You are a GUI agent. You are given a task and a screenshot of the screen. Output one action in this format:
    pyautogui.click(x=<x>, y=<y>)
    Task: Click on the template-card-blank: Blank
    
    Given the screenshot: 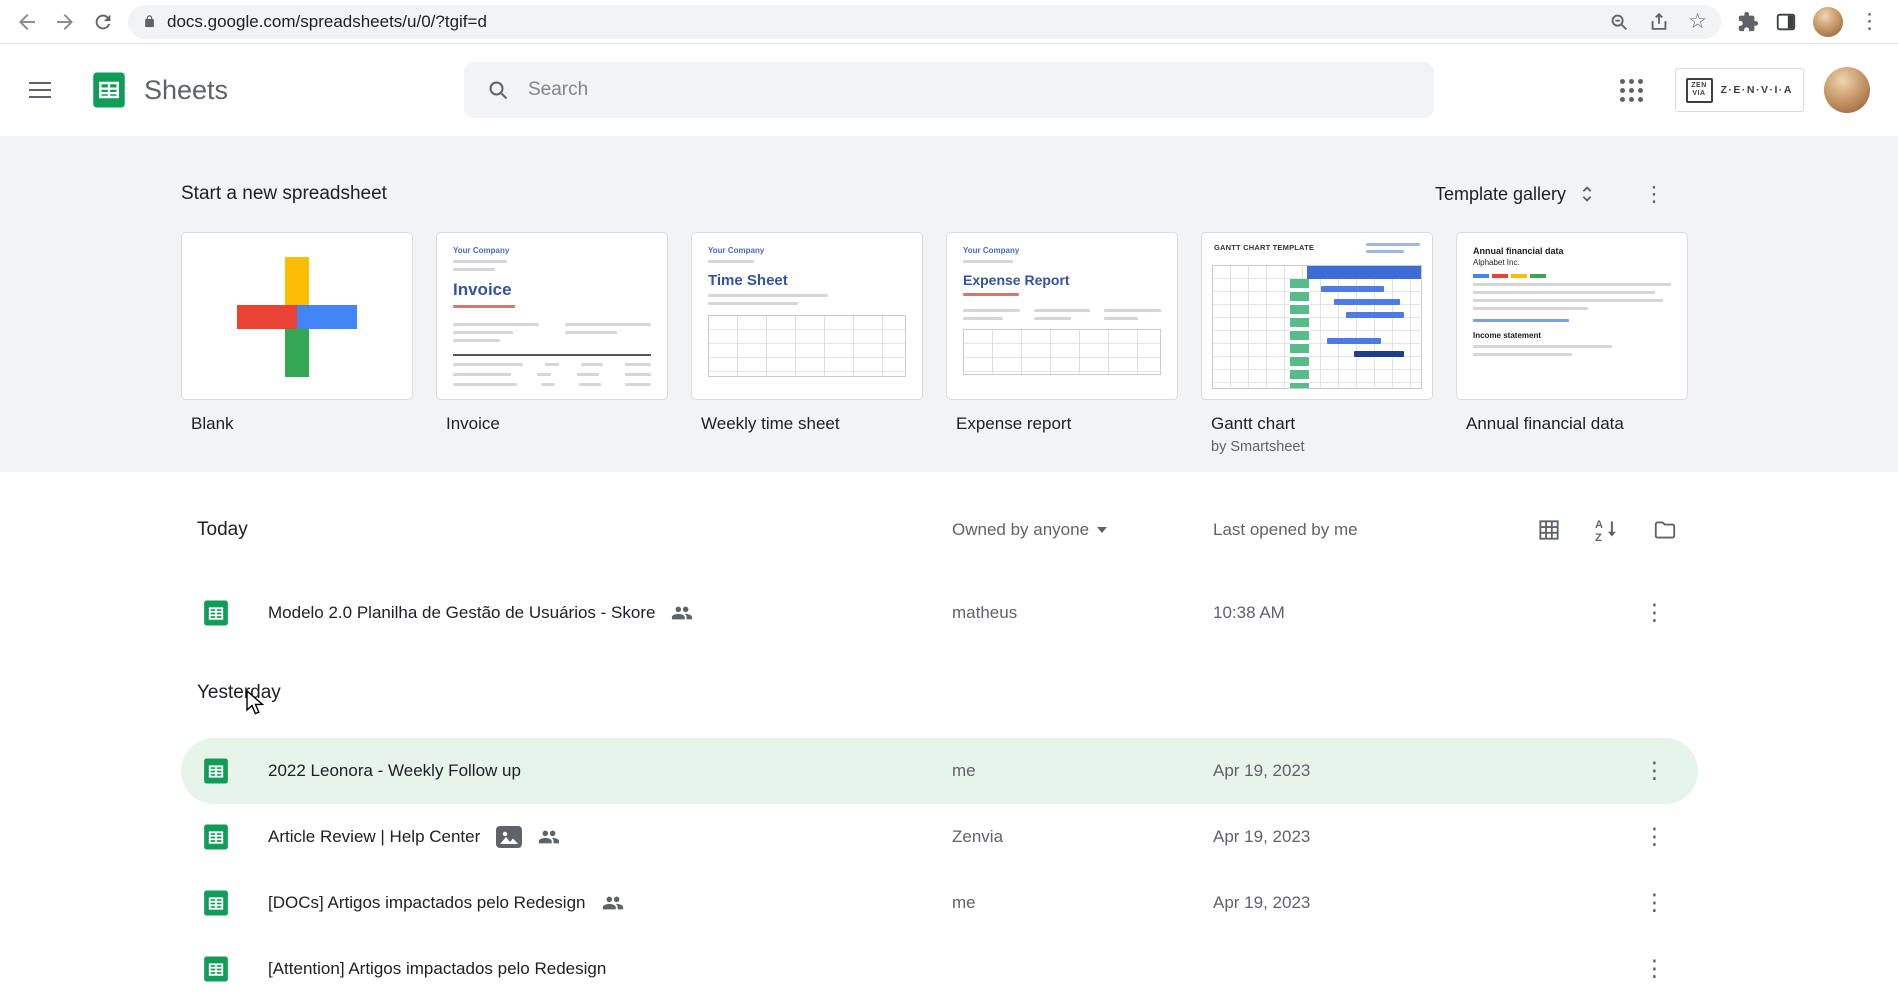 What is the action you would take?
    pyautogui.click(x=297, y=343)
    